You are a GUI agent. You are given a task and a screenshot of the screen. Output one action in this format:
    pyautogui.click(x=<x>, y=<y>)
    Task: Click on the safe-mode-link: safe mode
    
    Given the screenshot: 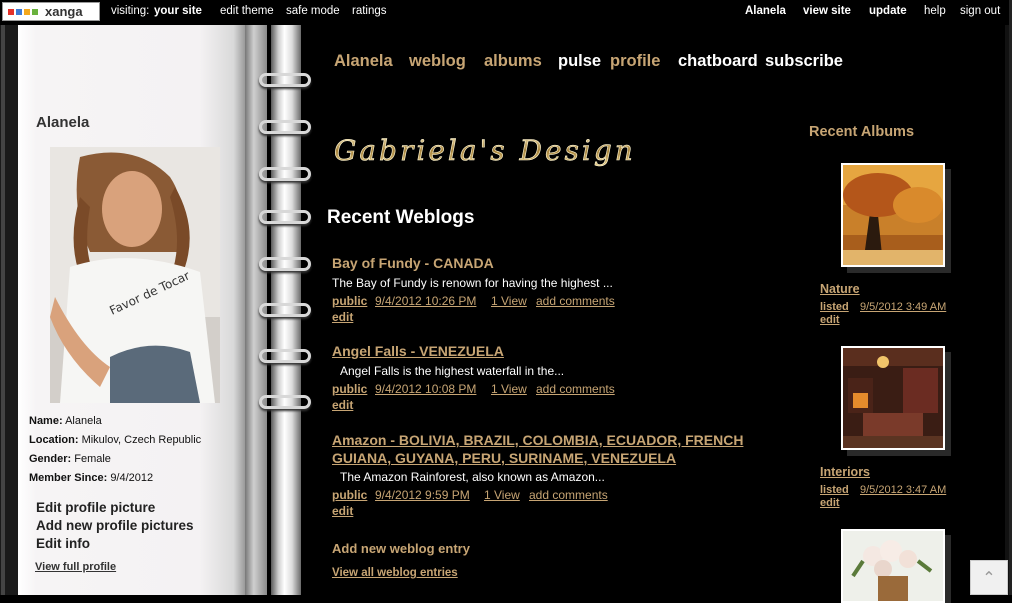 What is the action you would take?
    pyautogui.click(x=313, y=11)
    